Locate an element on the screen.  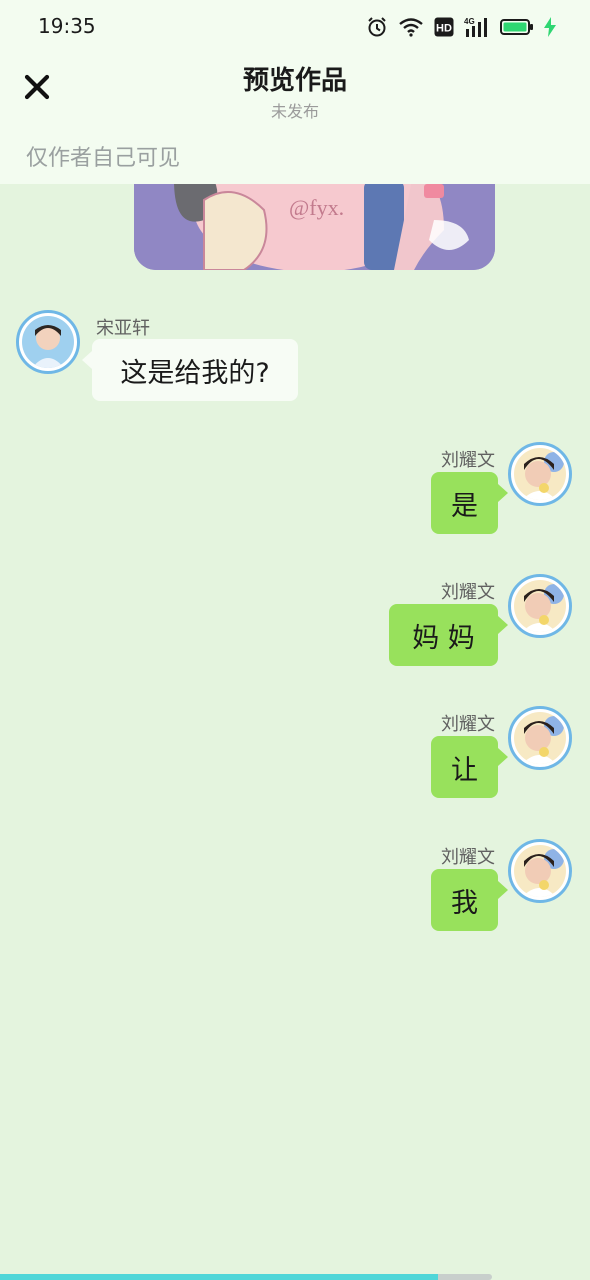
chat-message: 刘耀文 妈 妈 is located at coordinates (295, 619).